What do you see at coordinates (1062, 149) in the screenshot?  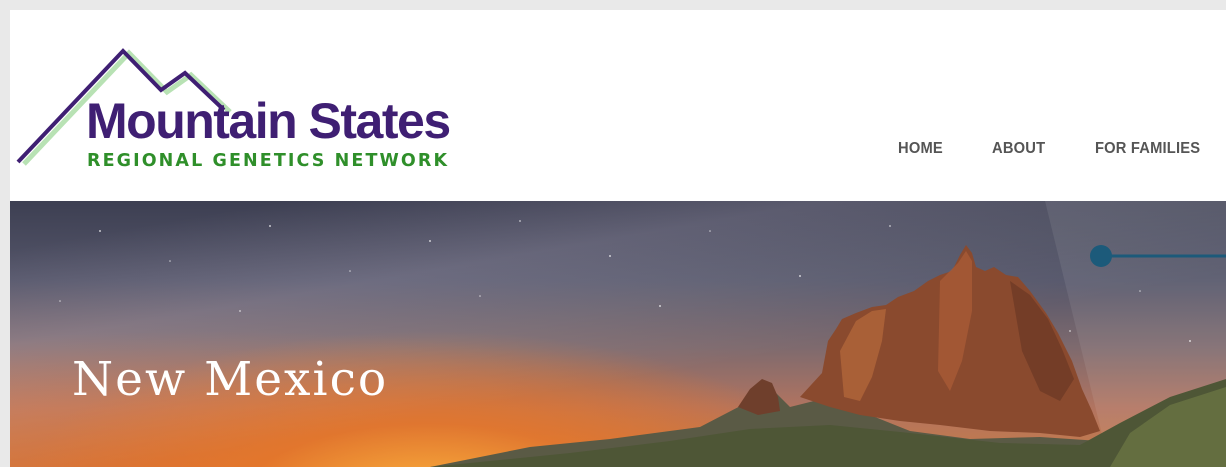 I see `main-nav: HOME ABOUT FOR FAMILIES` at bounding box center [1062, 149].